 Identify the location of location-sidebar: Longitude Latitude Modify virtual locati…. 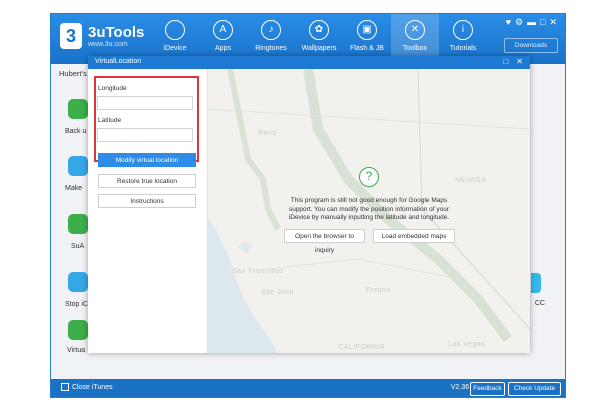
(148, 211).